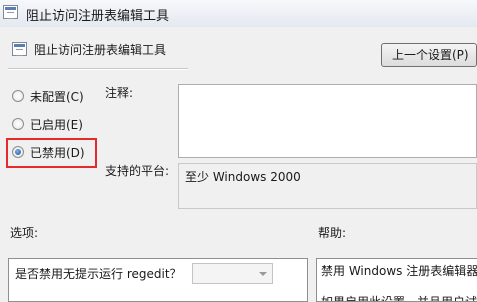 This screenshot has width=477, height=302. I want to click on help-text-line: 如果启用此设置，并且用户试, so click(399, 298).